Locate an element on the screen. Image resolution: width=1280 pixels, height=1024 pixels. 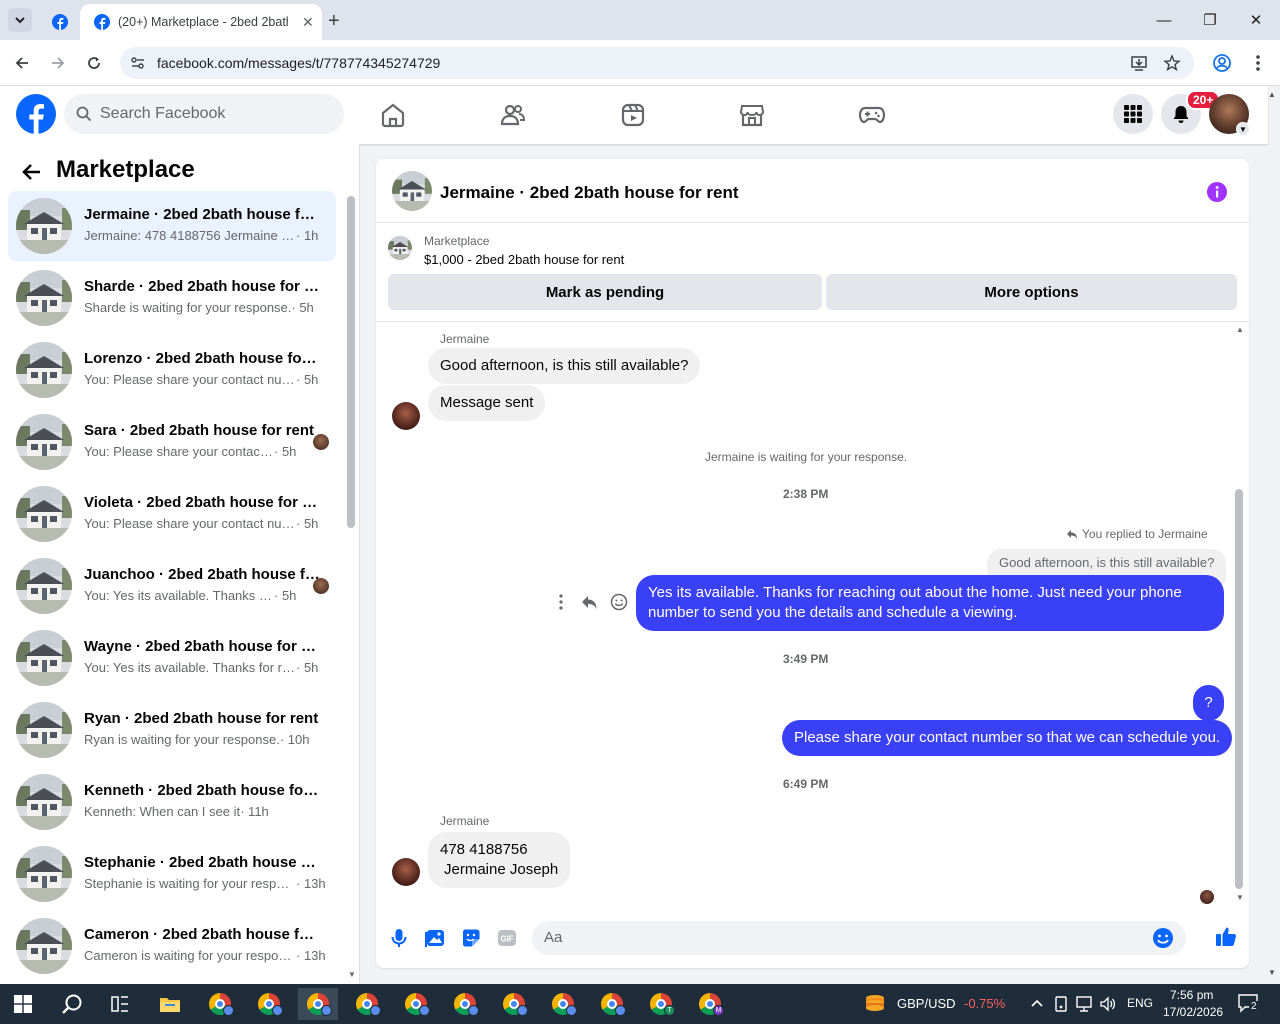
chat-title: Jermaine · 2bed 2bath house for rent is located at coordinates (589, 193).